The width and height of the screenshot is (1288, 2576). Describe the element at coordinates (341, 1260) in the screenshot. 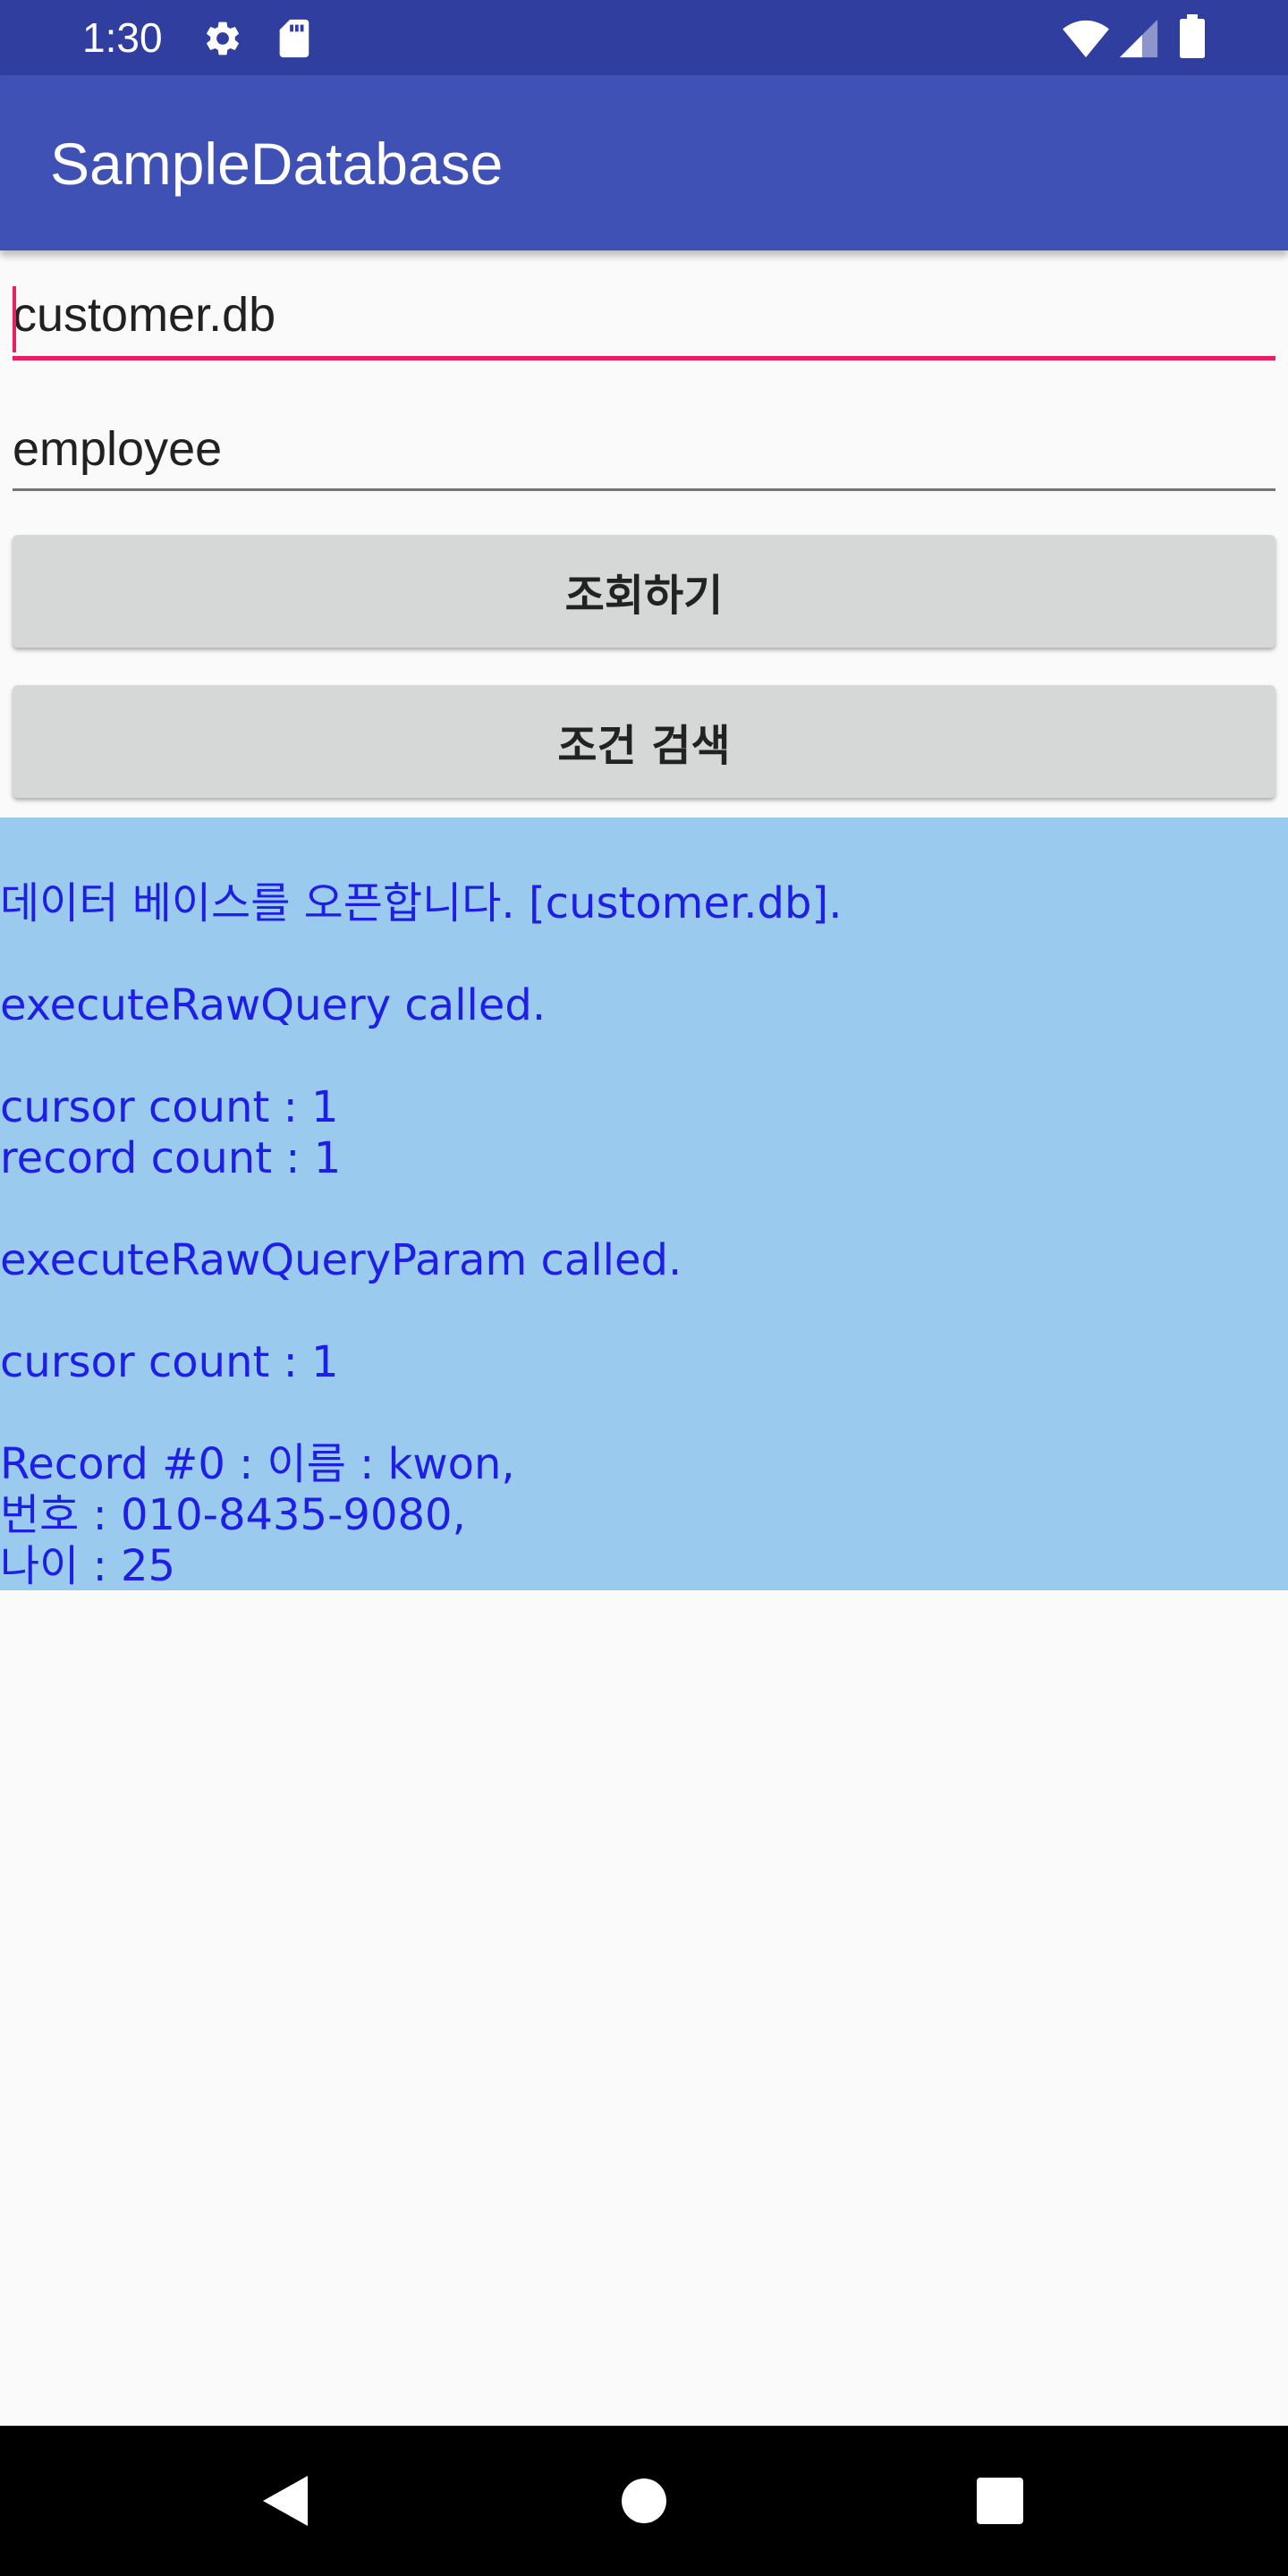

I see `output-line: executeRawQueryParam called.` at that location.